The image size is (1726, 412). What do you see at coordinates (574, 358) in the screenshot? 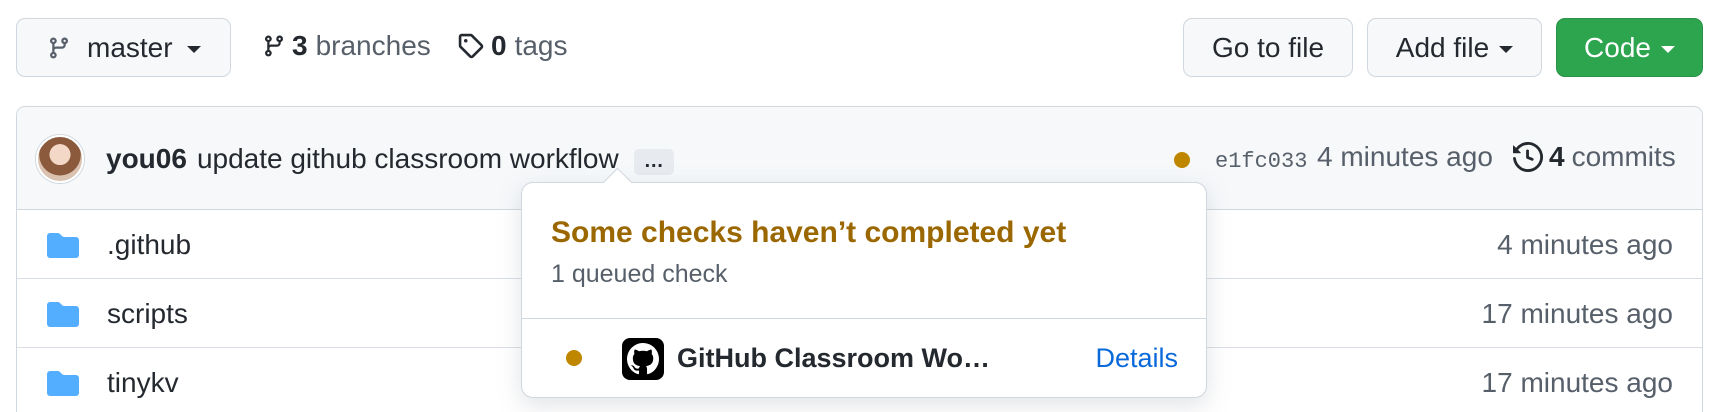
I see `queued-status-icon` at bounding box center [574, 358].